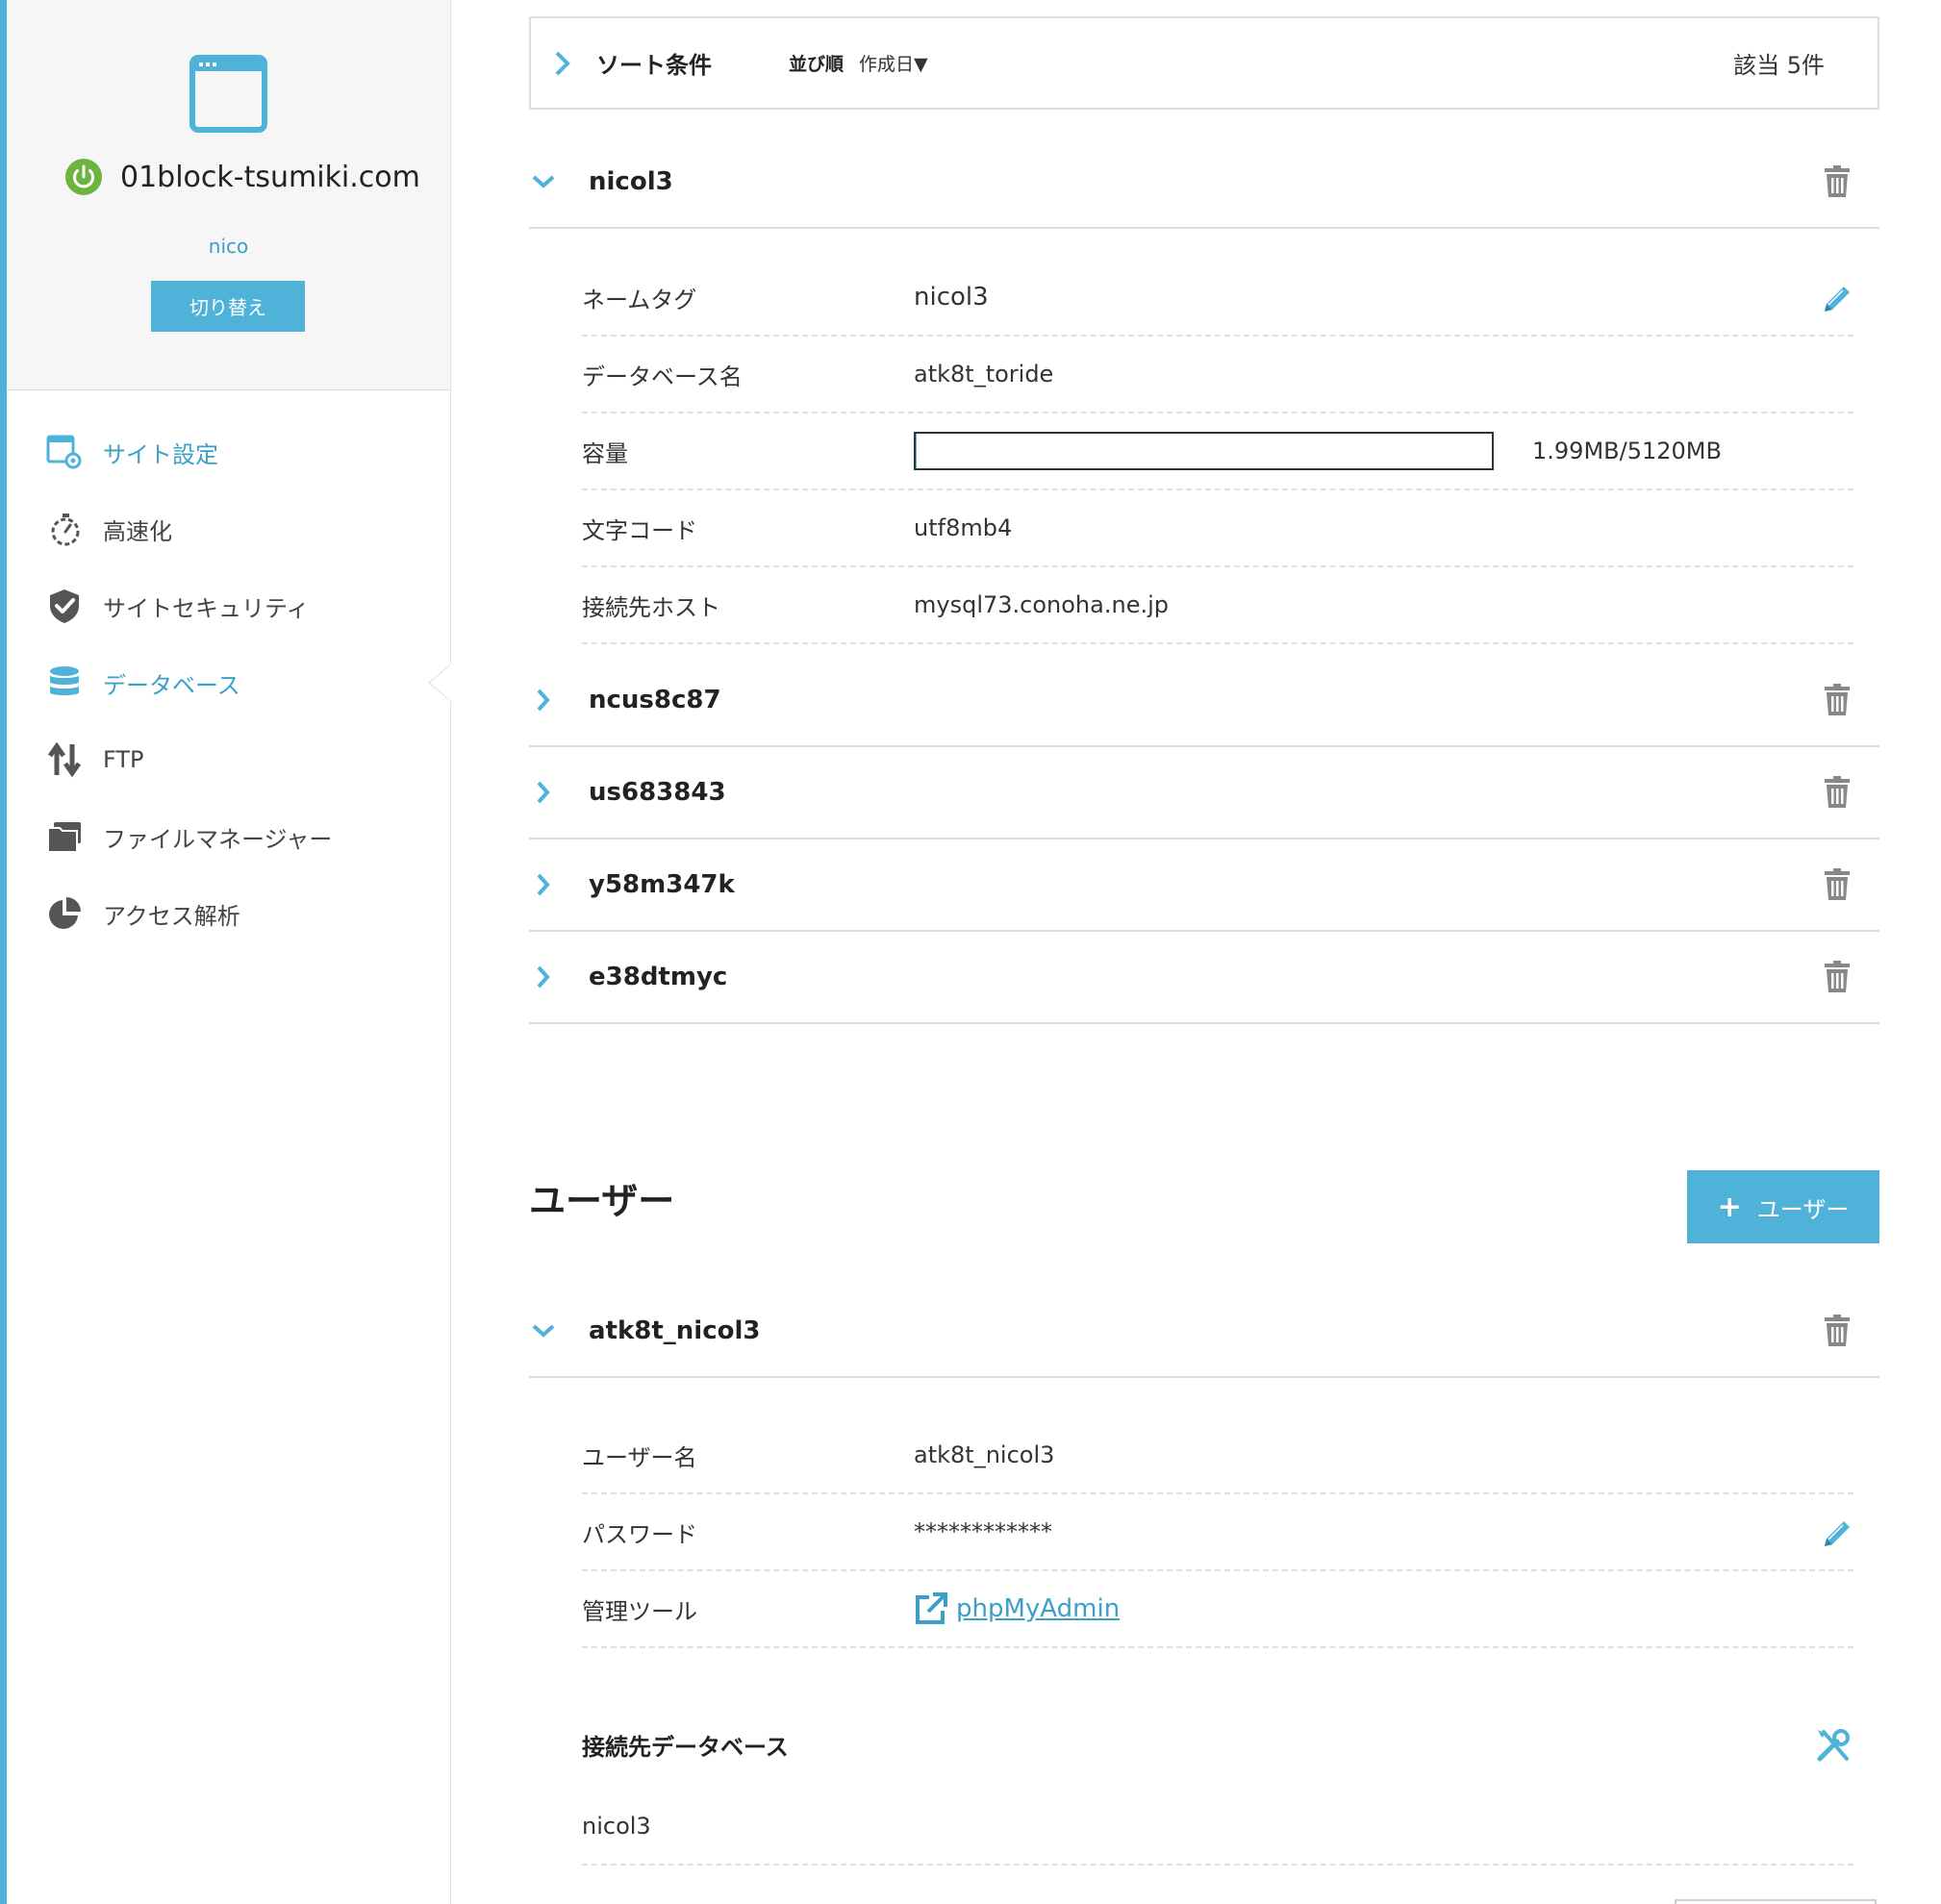 This screenshot has width=1941, height=1904. Describe the element at coordinates (171, 916) in the screenshot. I see `nav-label: アクセス解析` at that location.